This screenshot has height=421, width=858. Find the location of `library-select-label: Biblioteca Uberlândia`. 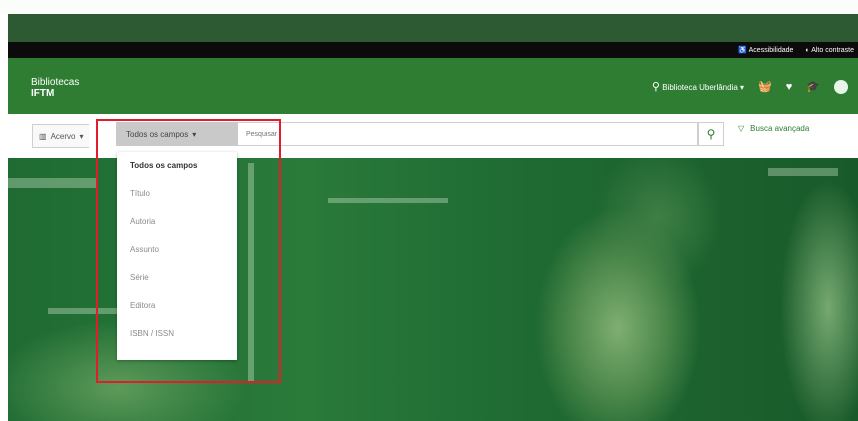

library-select-label: Biblioteca Uberlândia is located at coordinates (700, 87).